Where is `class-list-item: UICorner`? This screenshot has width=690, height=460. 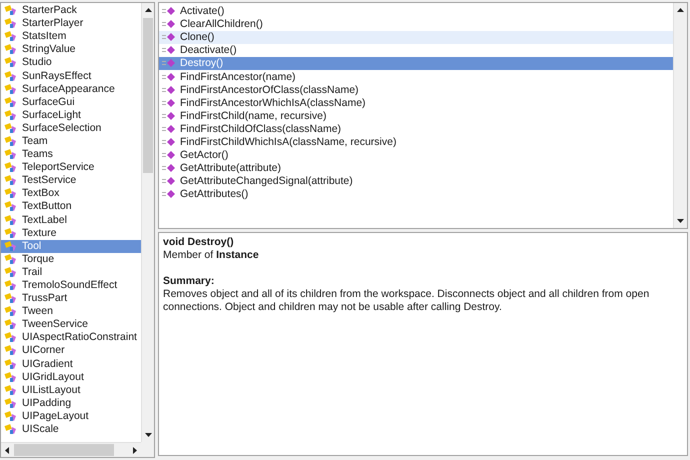
class-list-item: UICorner is located at coordinates (71, 351).